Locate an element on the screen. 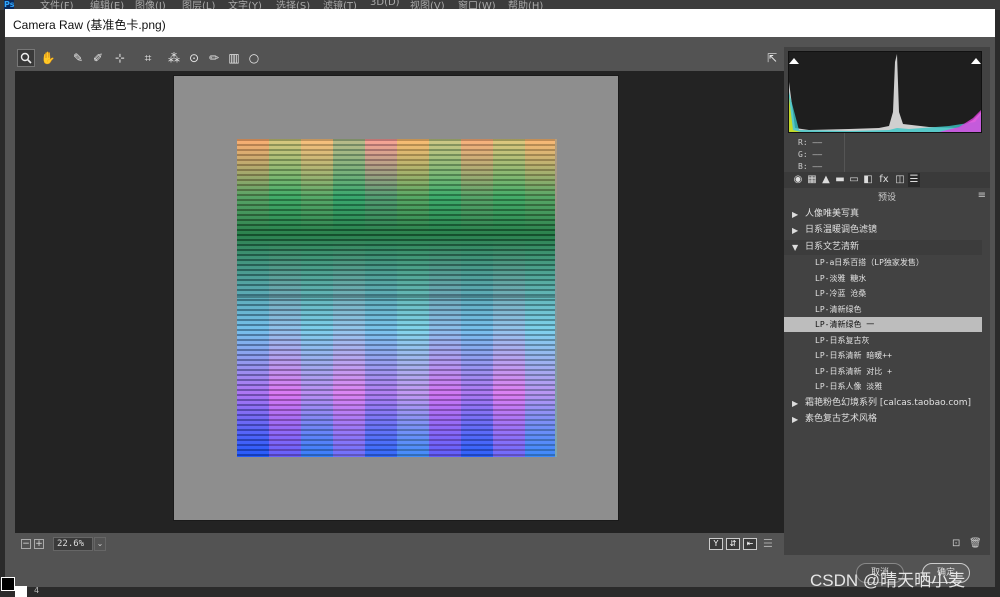 Image resolution: width=1000 pixels, height=597 pixels. chart-divider is located at coordinates (396, 297).